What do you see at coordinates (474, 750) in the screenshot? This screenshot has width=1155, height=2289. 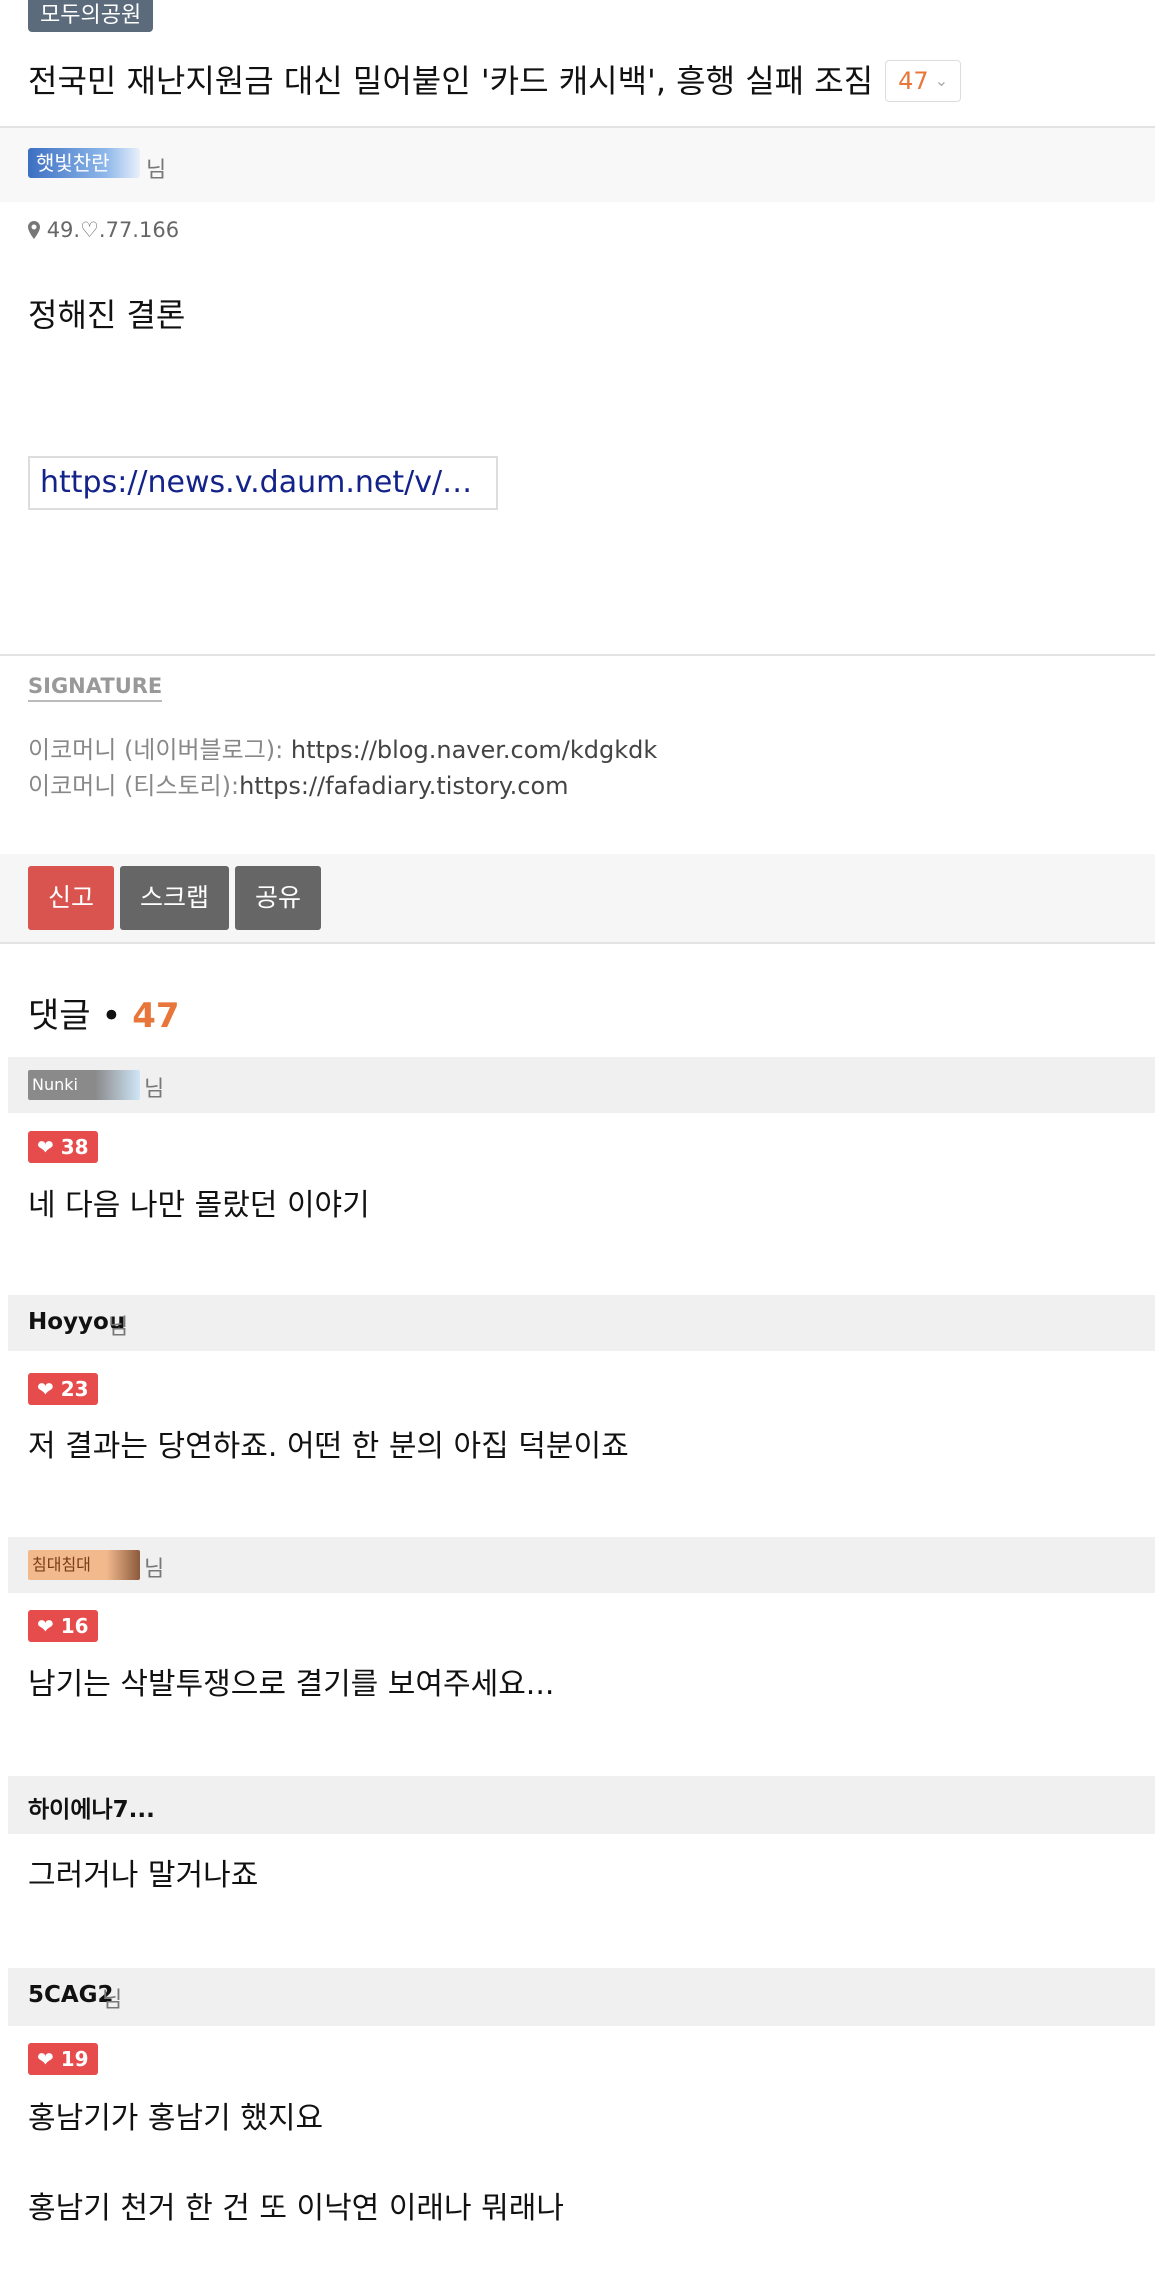 I see `signature-link-1: https://blog.naver.com/kdgkdk` at bounding box center [474, 750].